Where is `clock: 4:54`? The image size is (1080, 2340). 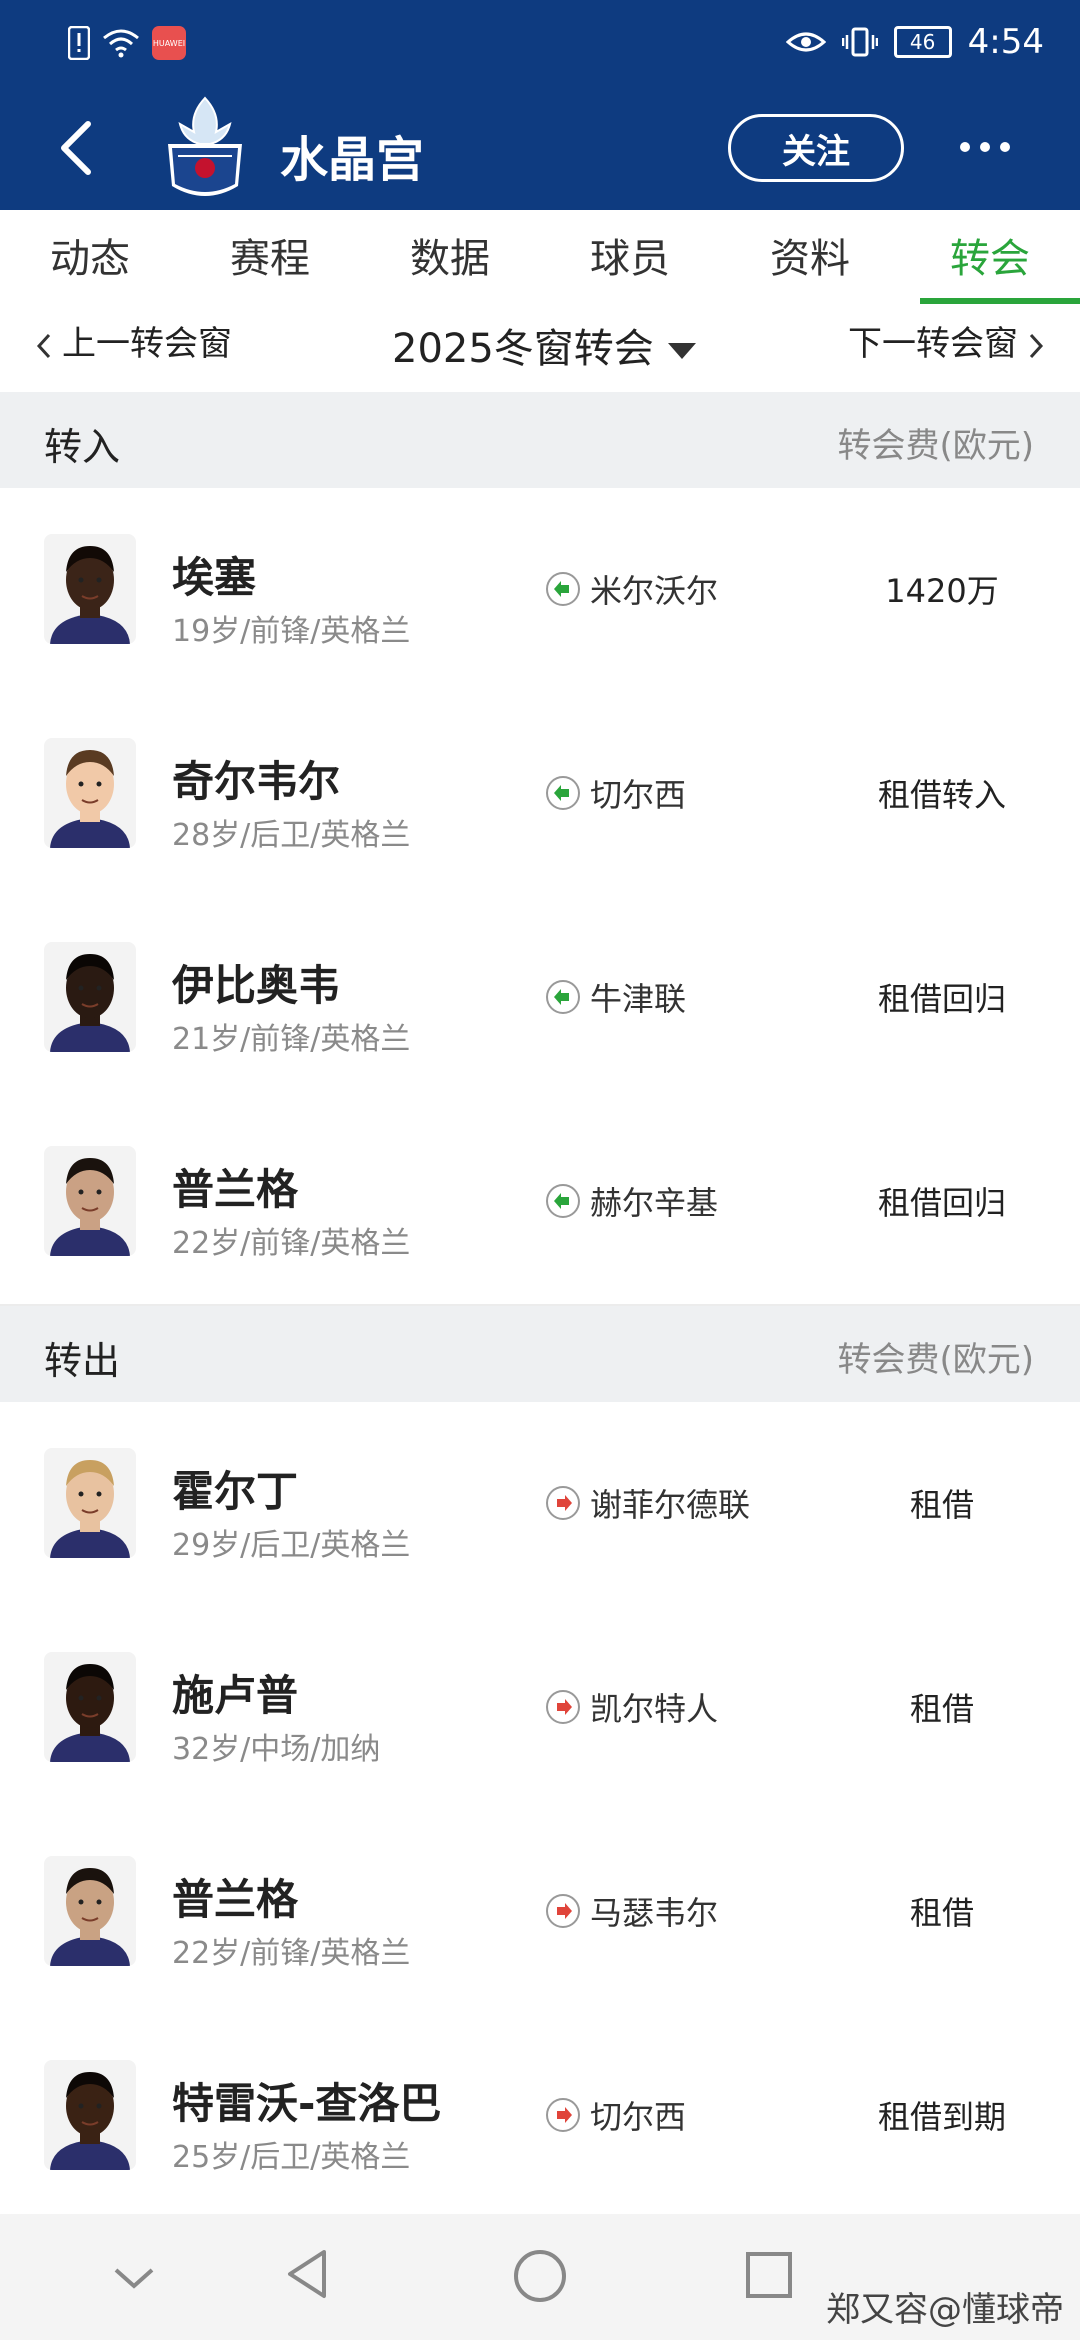
clock: 4:54 is located at coordinates (1005, 42).